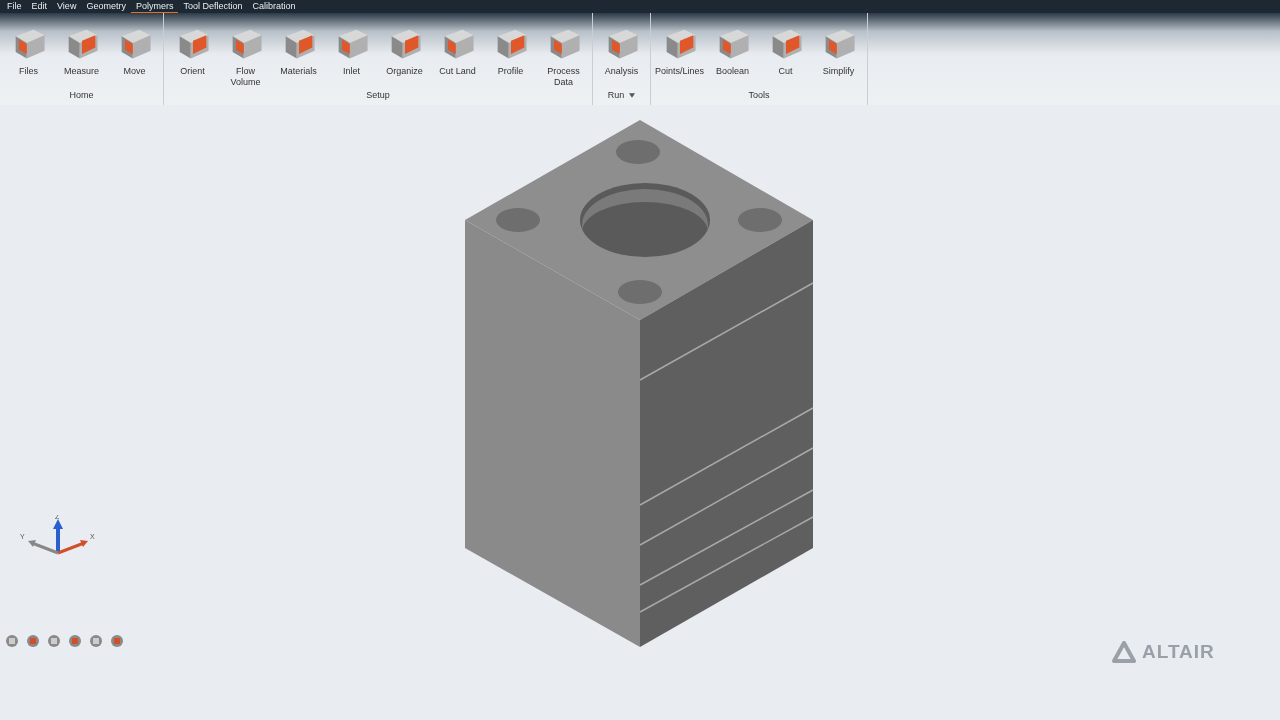 The image size is (1280, 720). Describe the element at coordinates (563, 50) in the screenshot. I see `ribbon-button: Process Data` at that location.